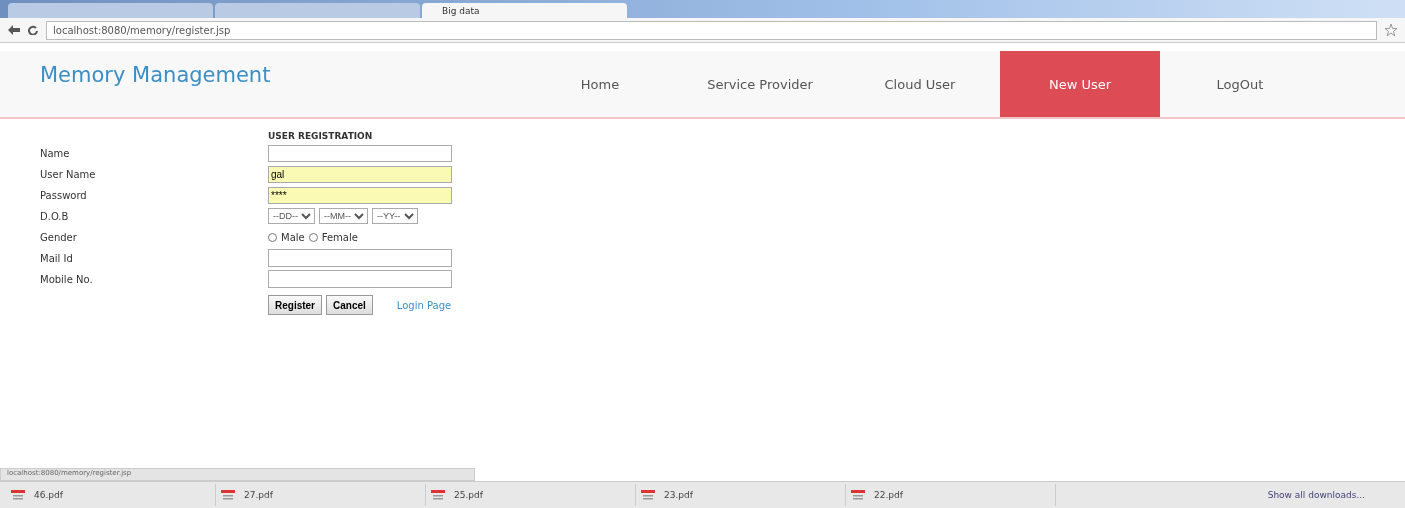  Describe the element at coordinates (67, 279) in the screenshot. I see `field-label: Mobile No.` at that location.